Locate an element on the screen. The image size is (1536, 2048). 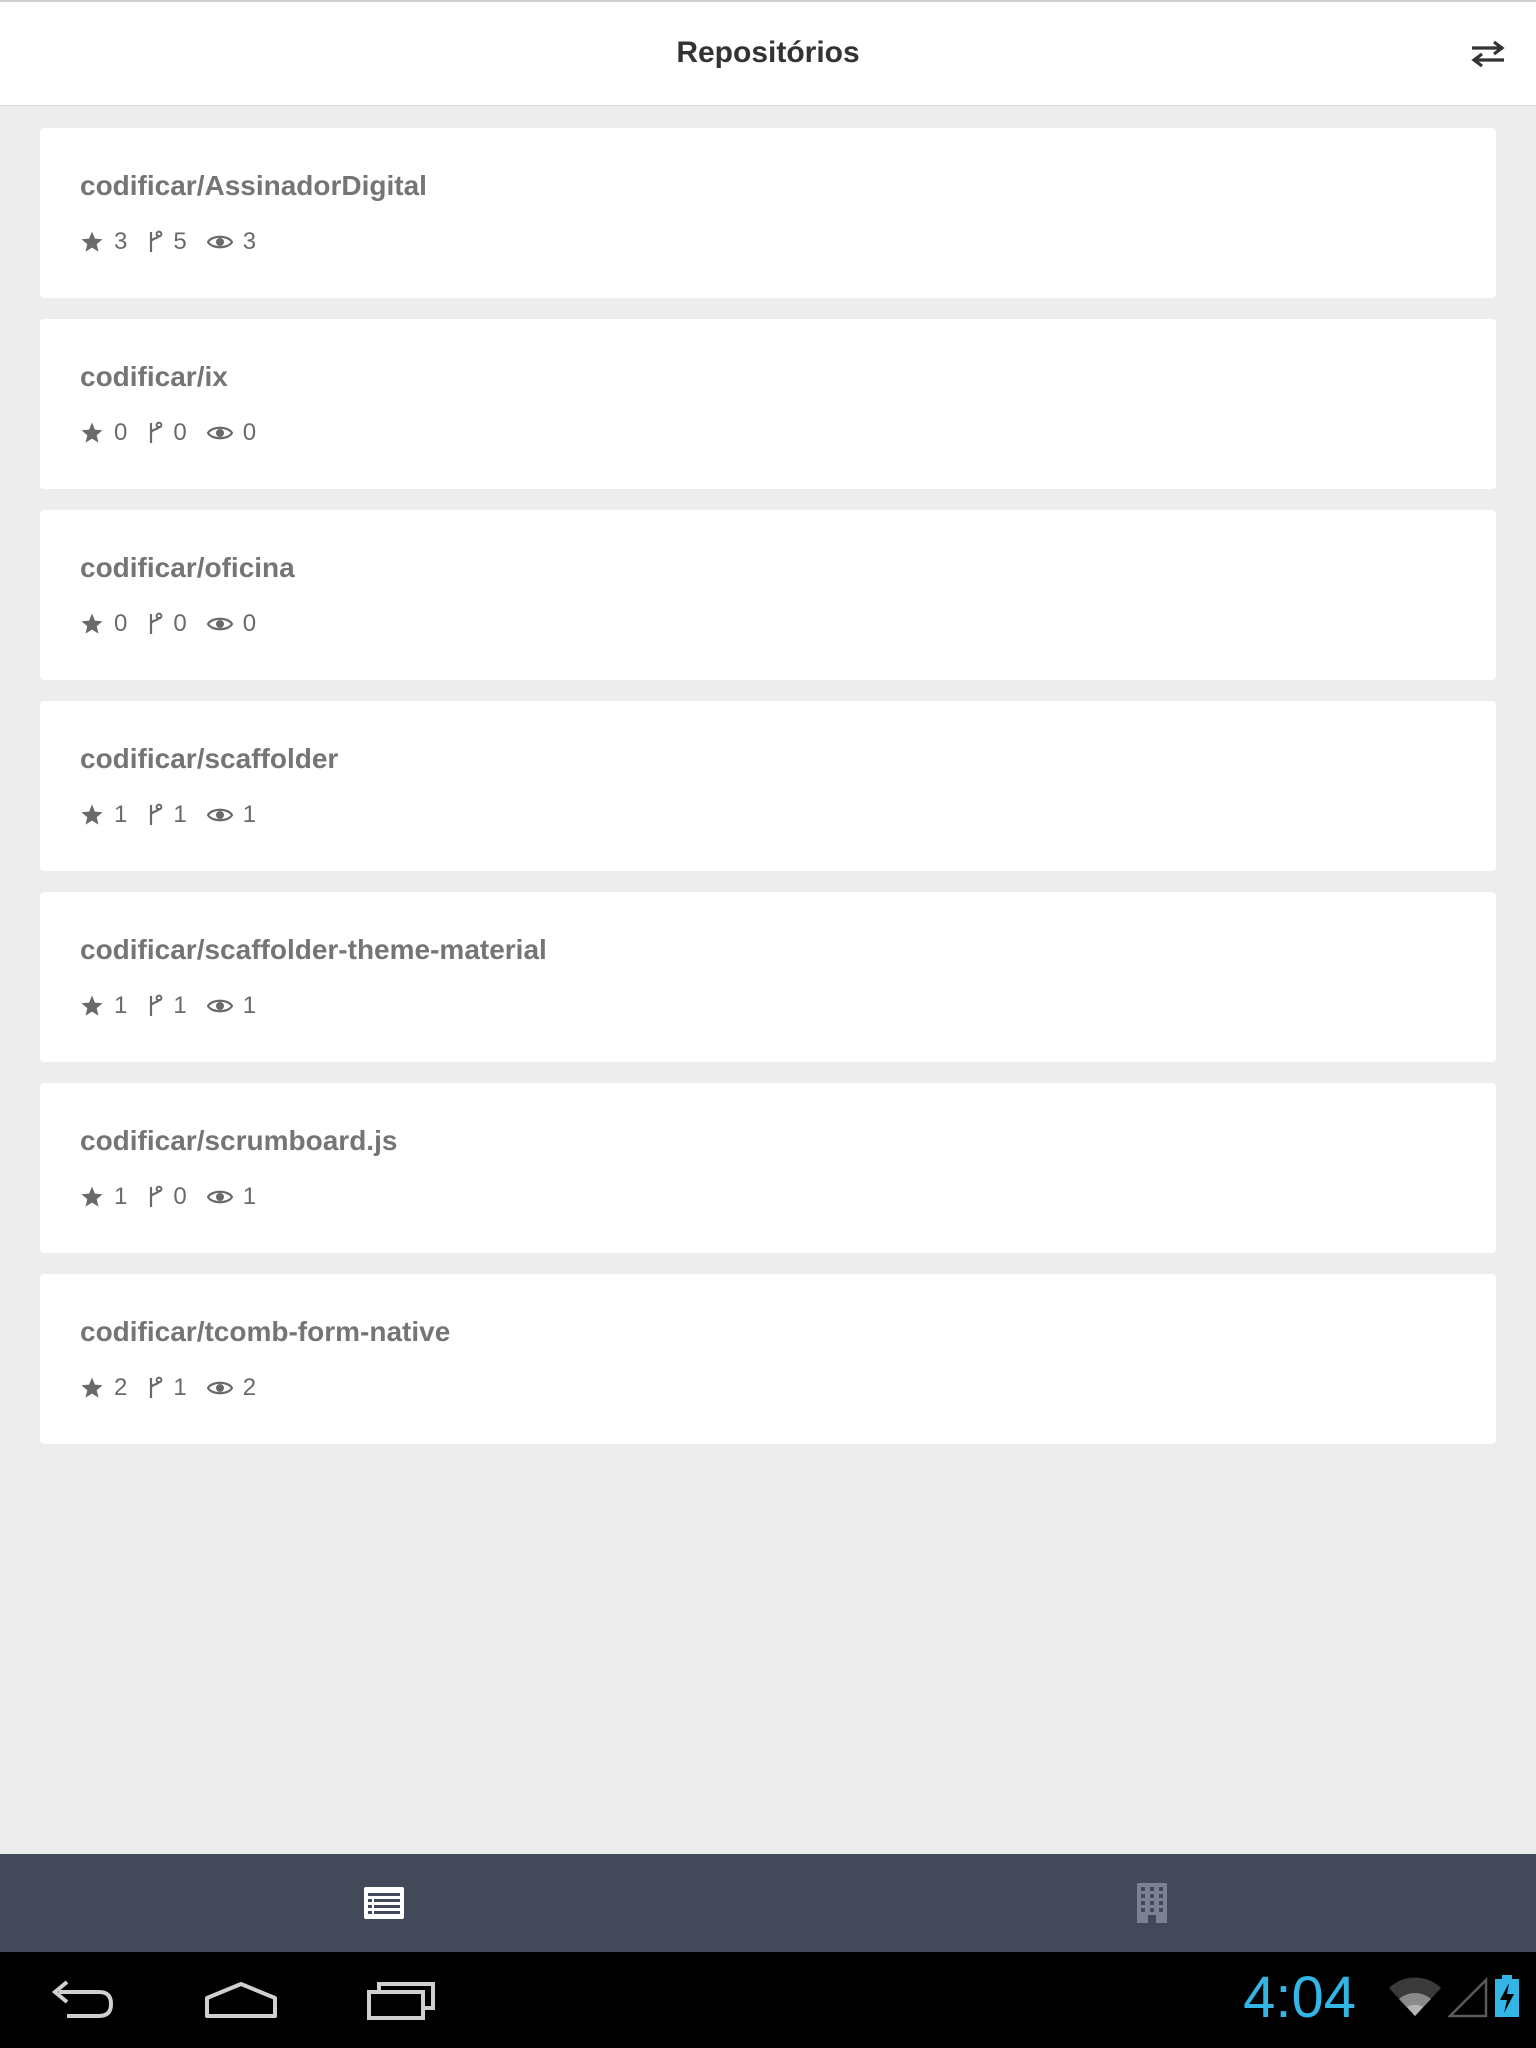
tab-organizations is located at coordinates (1152, 1903).